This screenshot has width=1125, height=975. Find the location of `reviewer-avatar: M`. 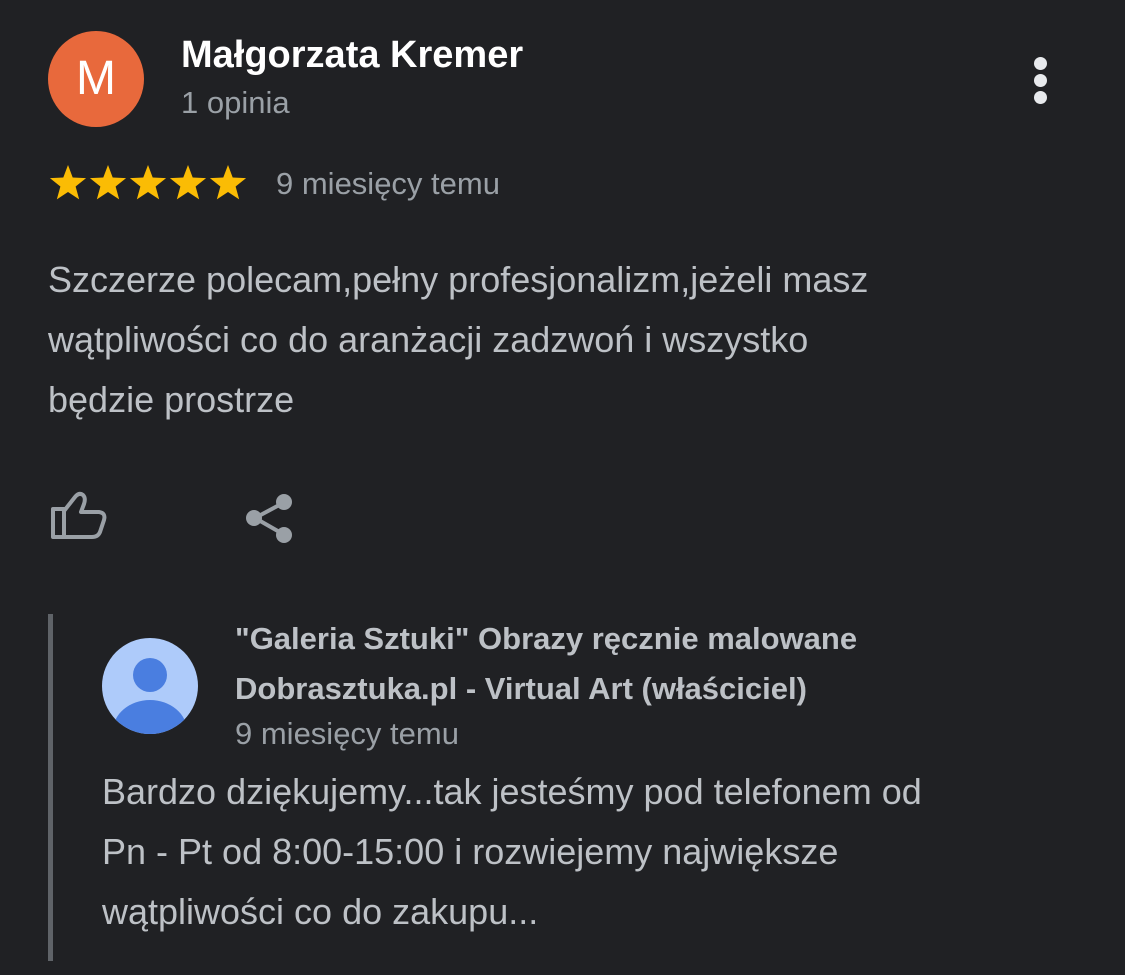

reviewer-avatar: M is located at coordinates (96, 79).